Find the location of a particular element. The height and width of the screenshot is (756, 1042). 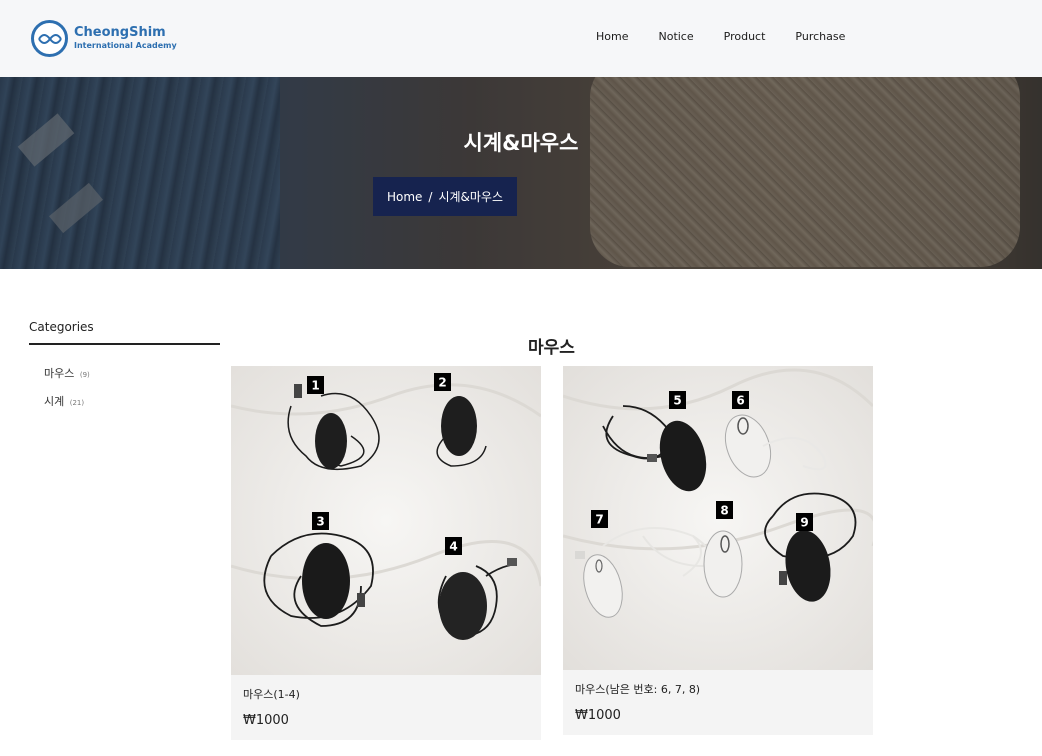

category-label: 마우스 is located at coordinates (59, 373).